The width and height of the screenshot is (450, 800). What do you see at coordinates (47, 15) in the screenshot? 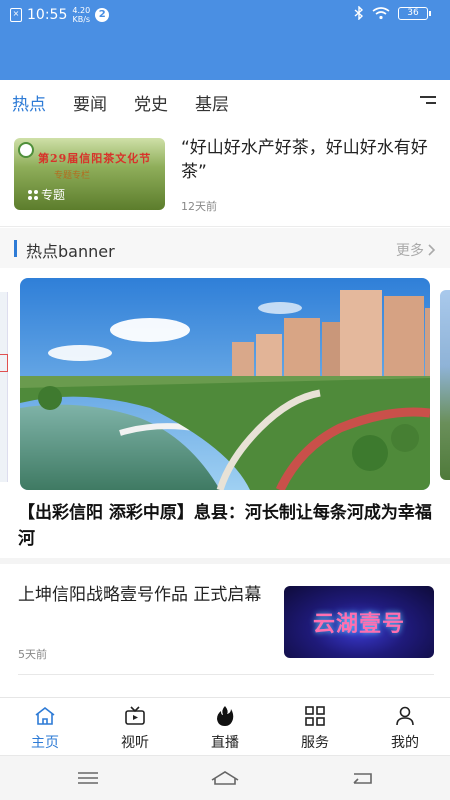
I see `status-time: 10:55` at bounding box center [47, 15].